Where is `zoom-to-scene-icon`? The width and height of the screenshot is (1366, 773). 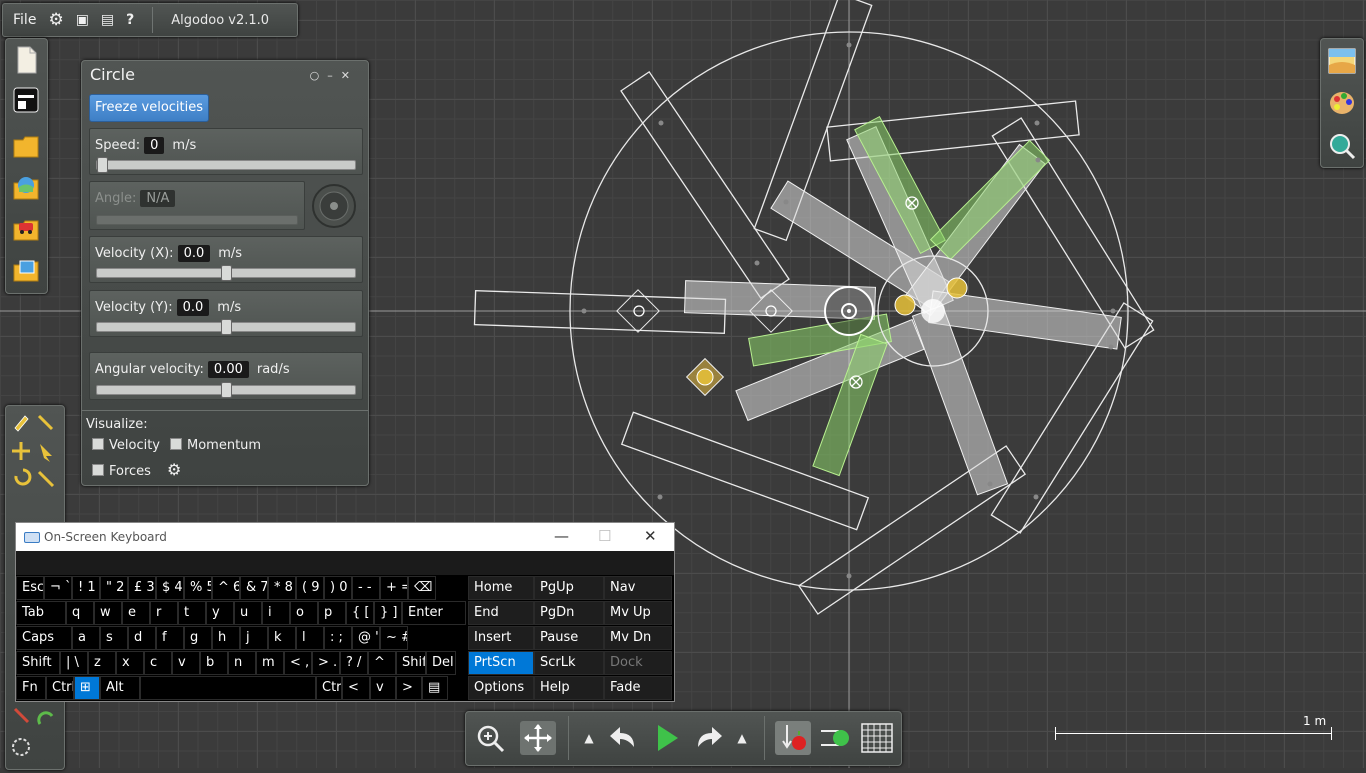 zoom-to-scene-icon is located at coordinates (1342, 146).